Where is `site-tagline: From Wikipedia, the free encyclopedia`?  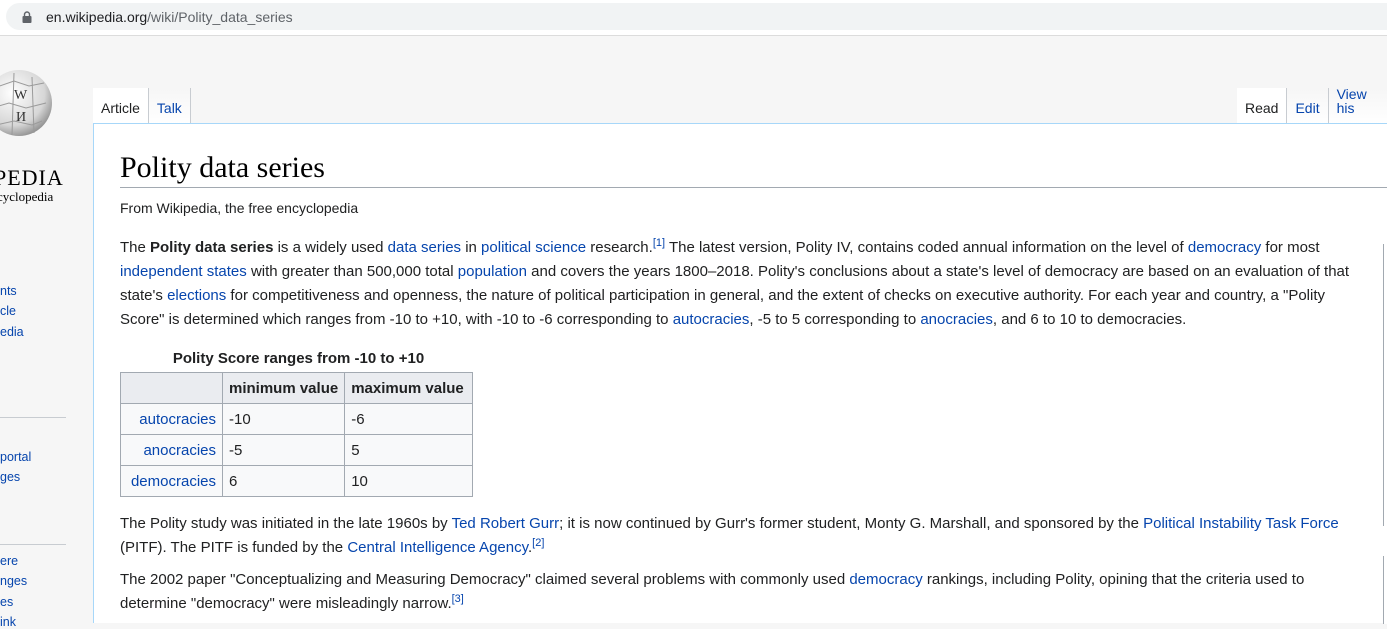 site-tagline: From Wikipedia, the free encyclopedia is located at coordinates (239, 208).